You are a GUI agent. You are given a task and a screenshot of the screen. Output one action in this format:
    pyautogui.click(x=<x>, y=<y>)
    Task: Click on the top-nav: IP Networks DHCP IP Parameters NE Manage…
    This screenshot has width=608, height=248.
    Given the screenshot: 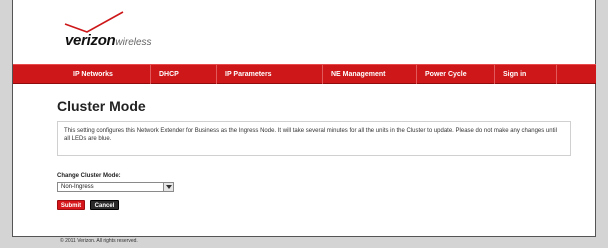 What is the action you would take?
    pyautogui.click(x=304, y=74)
    